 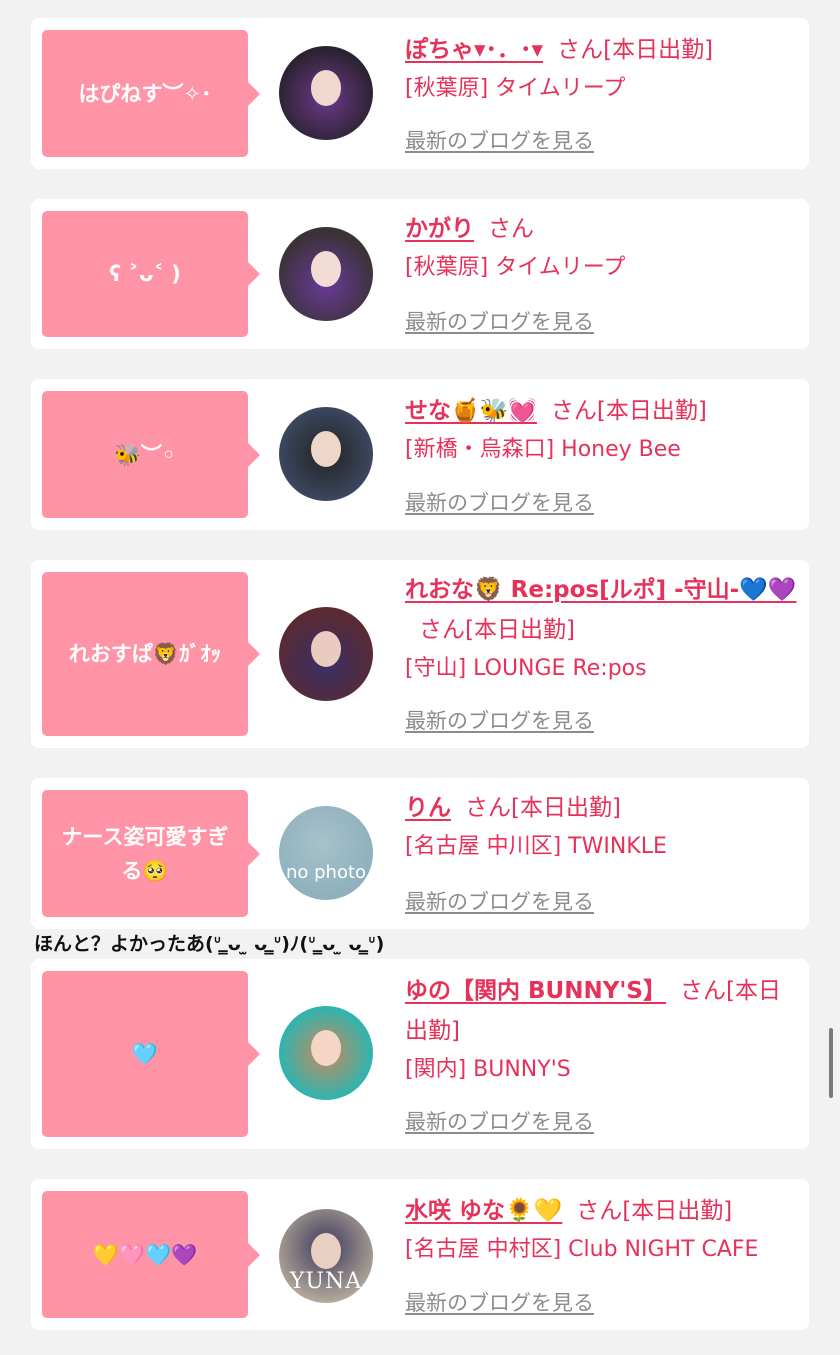 I want to click on girl-name-link: ゆの【関内 BUNNY'S】, so click(x=535, y=991).